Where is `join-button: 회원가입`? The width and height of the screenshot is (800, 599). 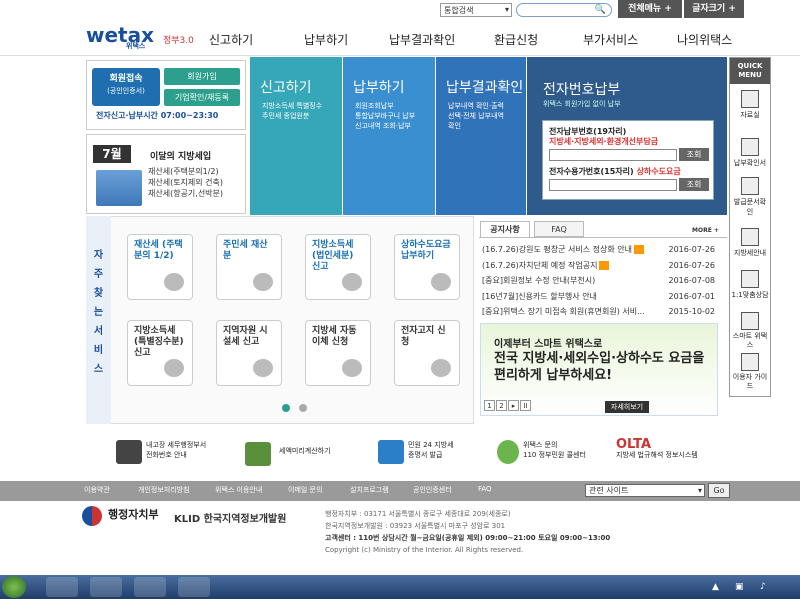
join-button: 회원가입 is located at coordinates (202, 76).